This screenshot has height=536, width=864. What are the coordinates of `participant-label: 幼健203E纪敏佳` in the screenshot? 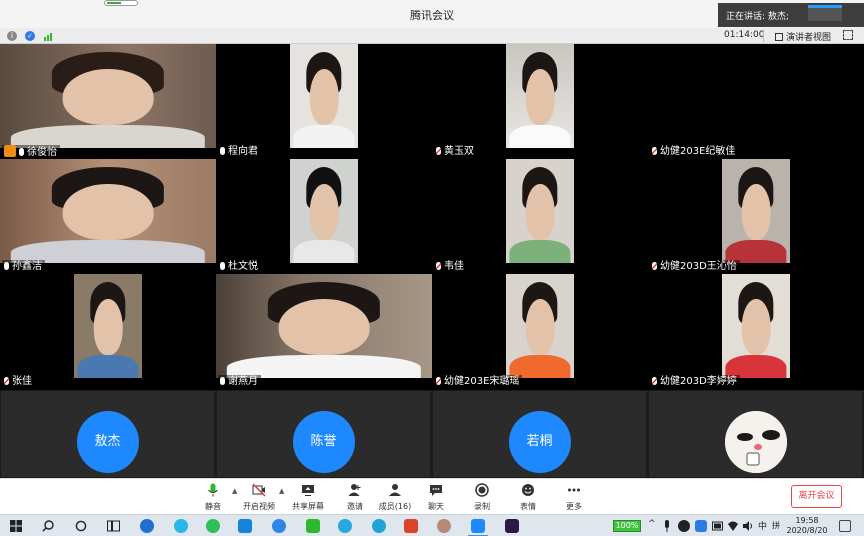 It's located at (694, 151).